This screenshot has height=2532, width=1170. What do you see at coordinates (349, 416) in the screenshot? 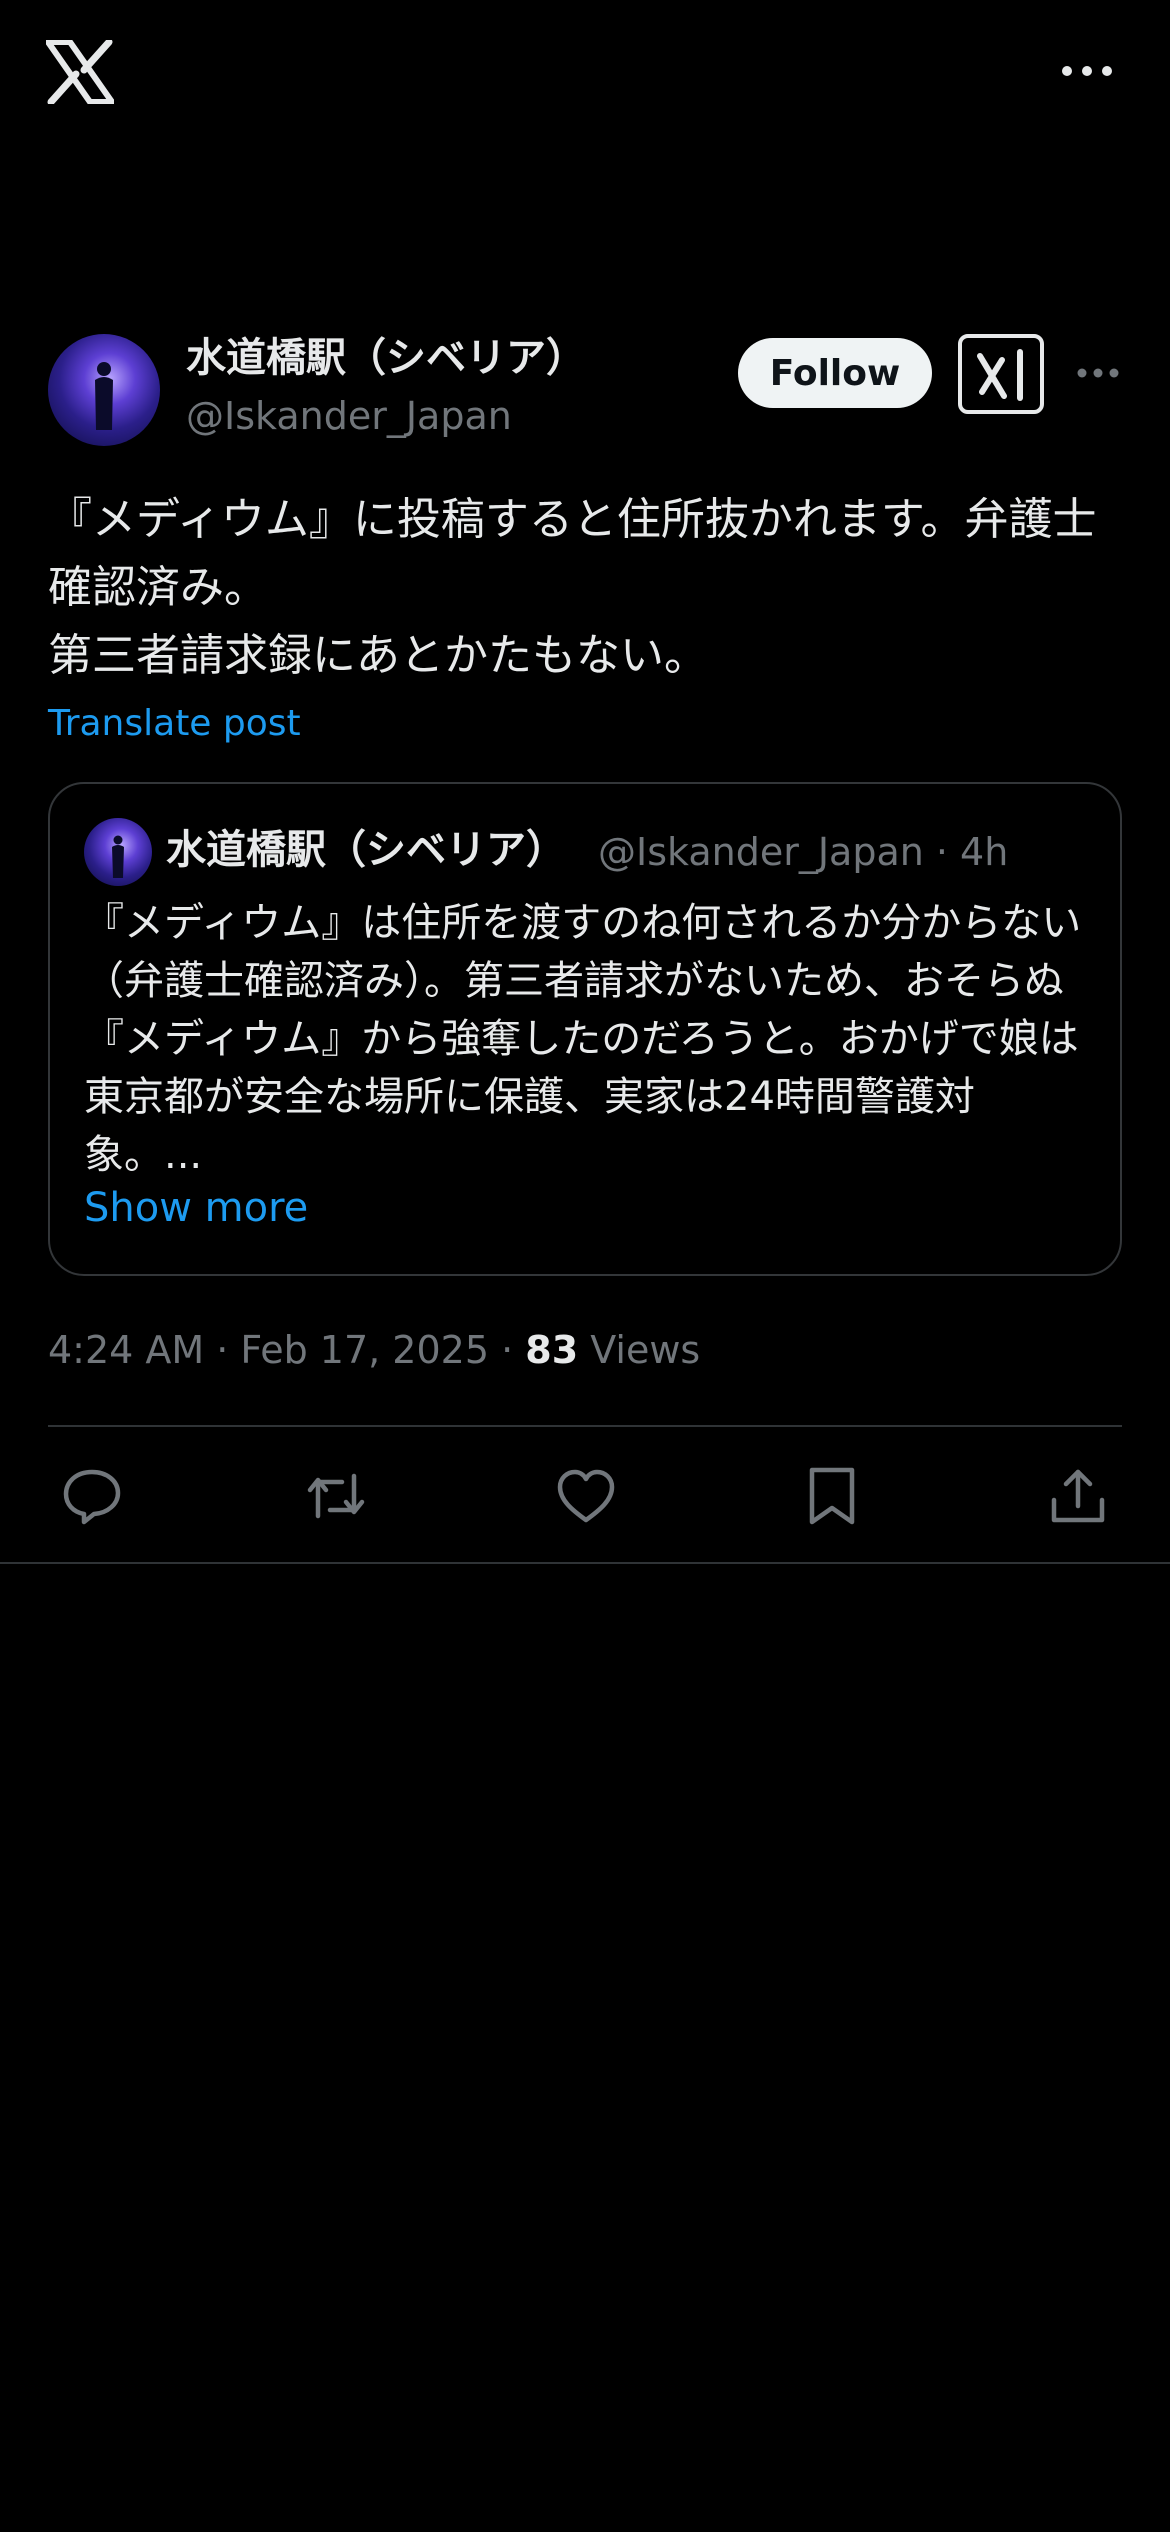
I see `author-handle: @Iskander_Japan` at bounding box center [349, 416].